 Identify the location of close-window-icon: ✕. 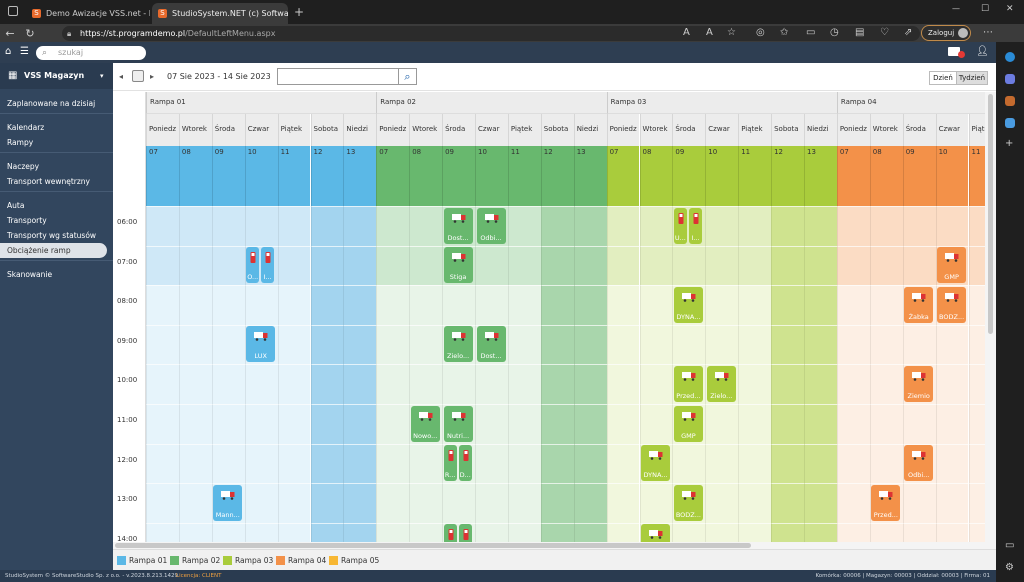
(1010, 9).